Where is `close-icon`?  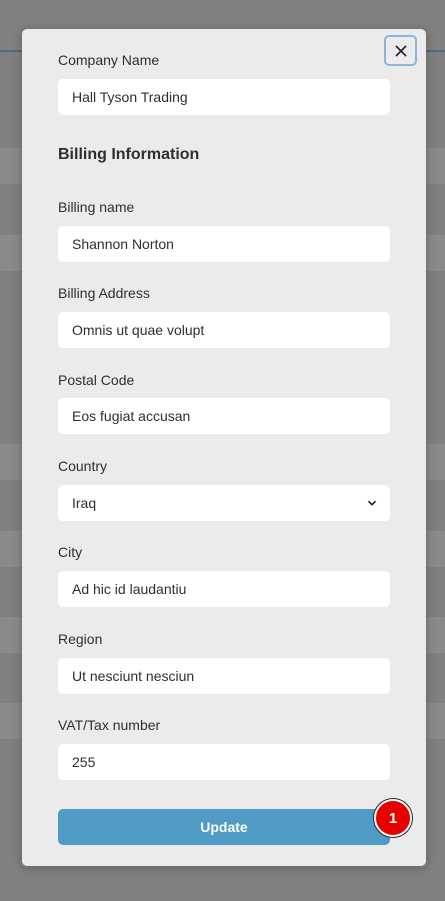 close-icon is located at coordinates (400, 50).